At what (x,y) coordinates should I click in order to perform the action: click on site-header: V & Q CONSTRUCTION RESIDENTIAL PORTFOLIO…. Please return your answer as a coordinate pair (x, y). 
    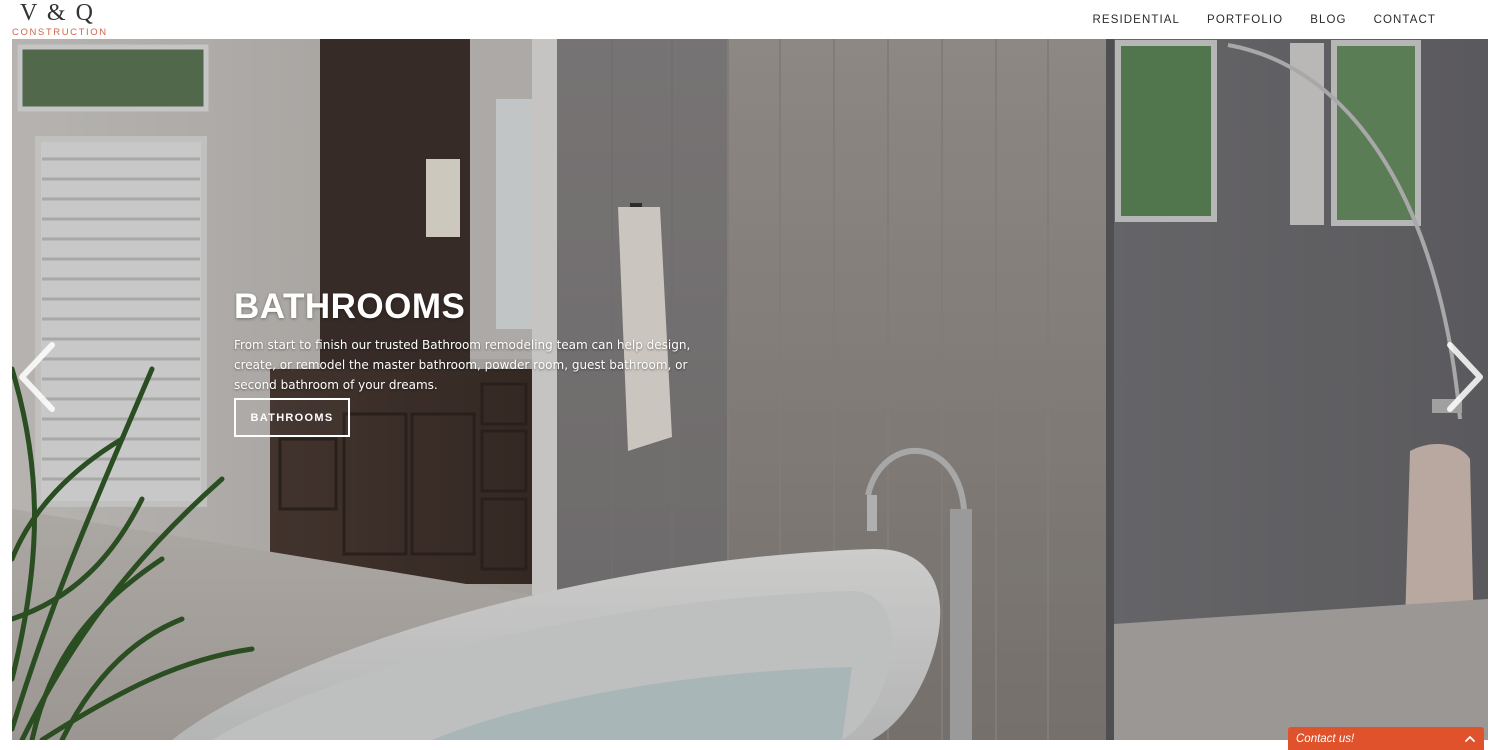
    Looking at the image, I should click on (750, 19).